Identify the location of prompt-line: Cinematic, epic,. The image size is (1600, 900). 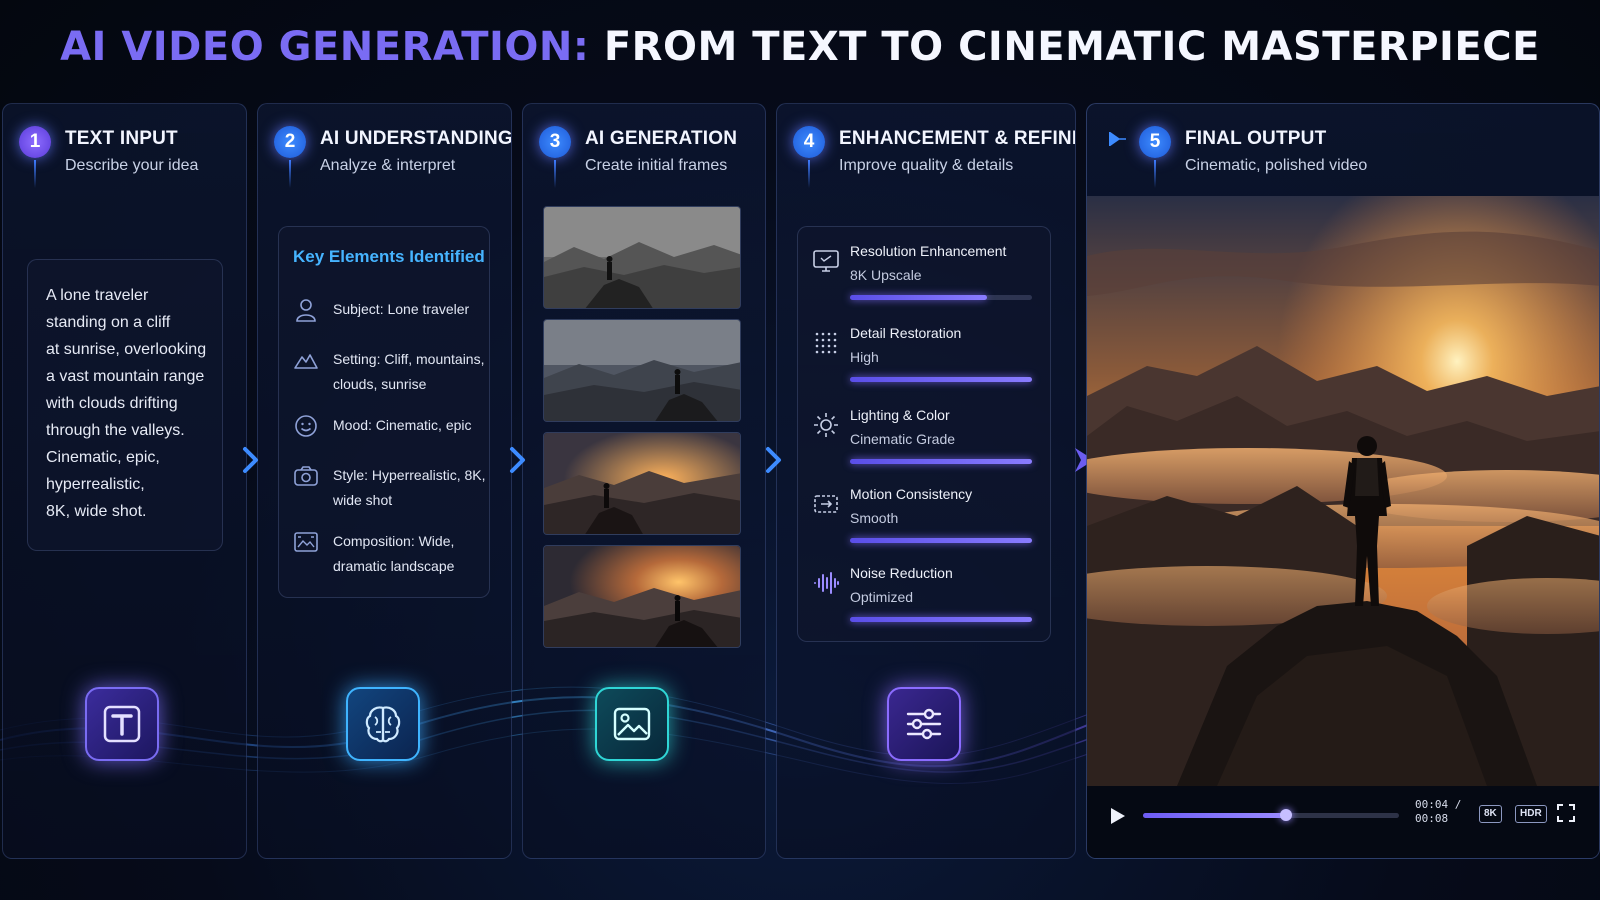
(103, 457).